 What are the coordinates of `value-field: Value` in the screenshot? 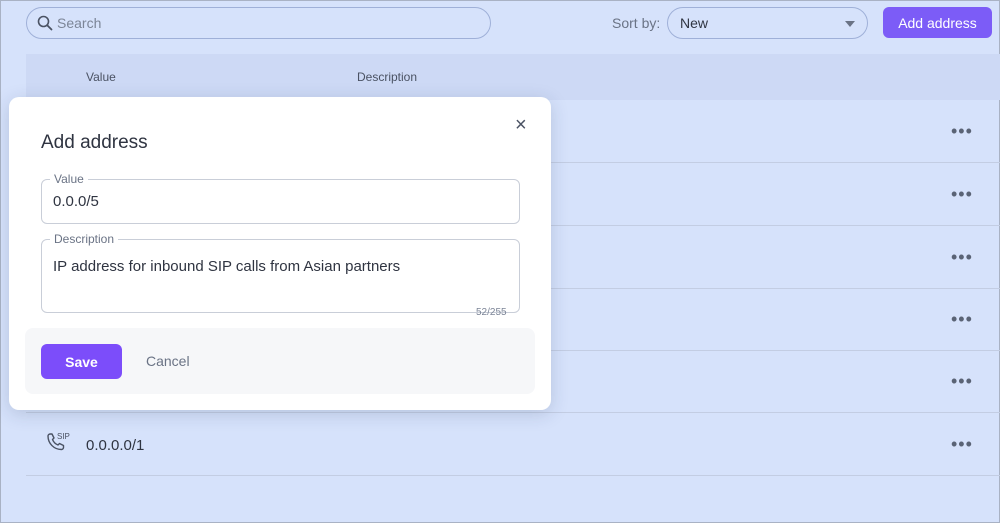 It's located at (280, 198).